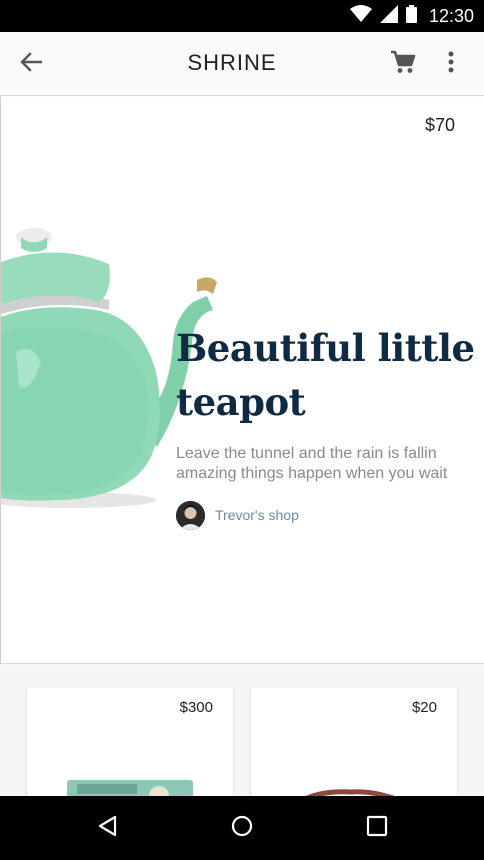 This screenshot has width=484, height=860. What do you see at coordinates (439, 125) in the screenshot?
I see `featured-product-price: $70` at bounding box center [439, 125].